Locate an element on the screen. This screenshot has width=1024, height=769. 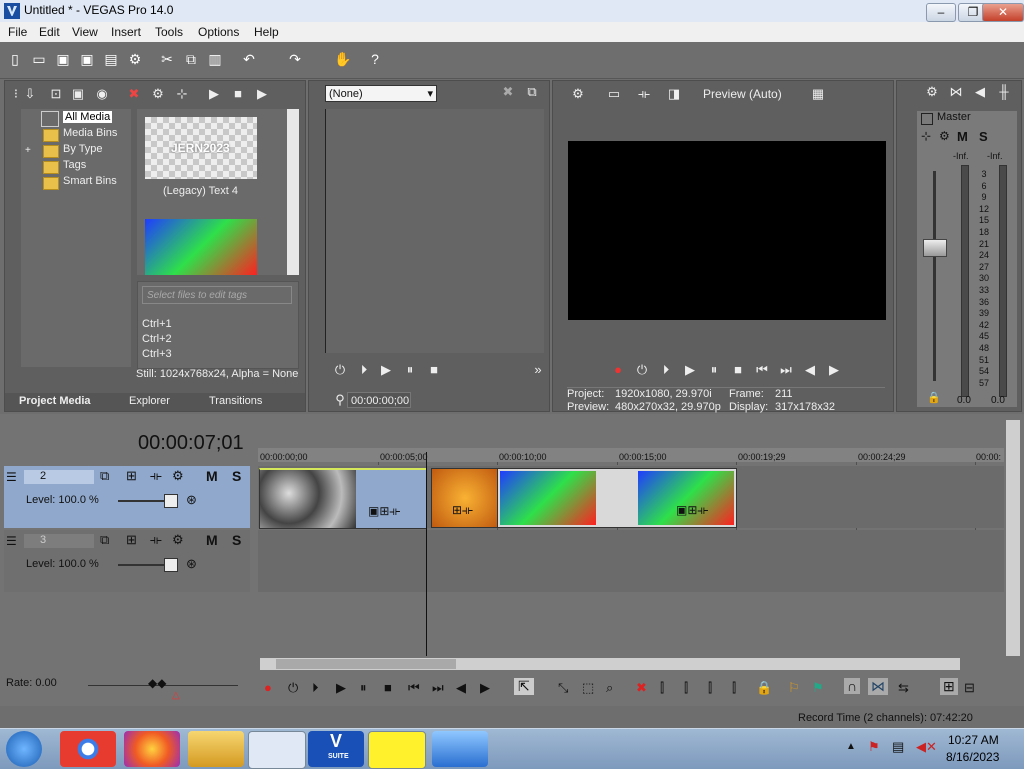
selection-tool-icon: ⬚ is located at coordinates (588, 688).